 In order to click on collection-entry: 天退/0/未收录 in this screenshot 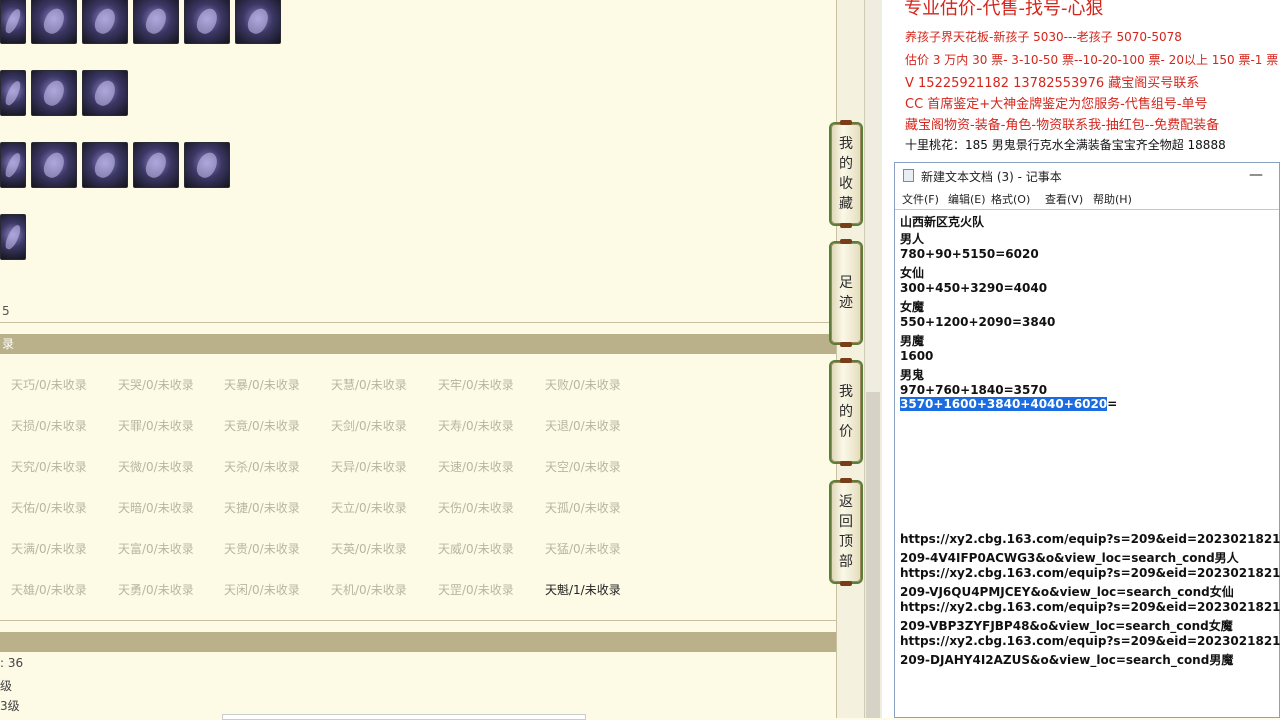, I will do `click(583, 425)`.